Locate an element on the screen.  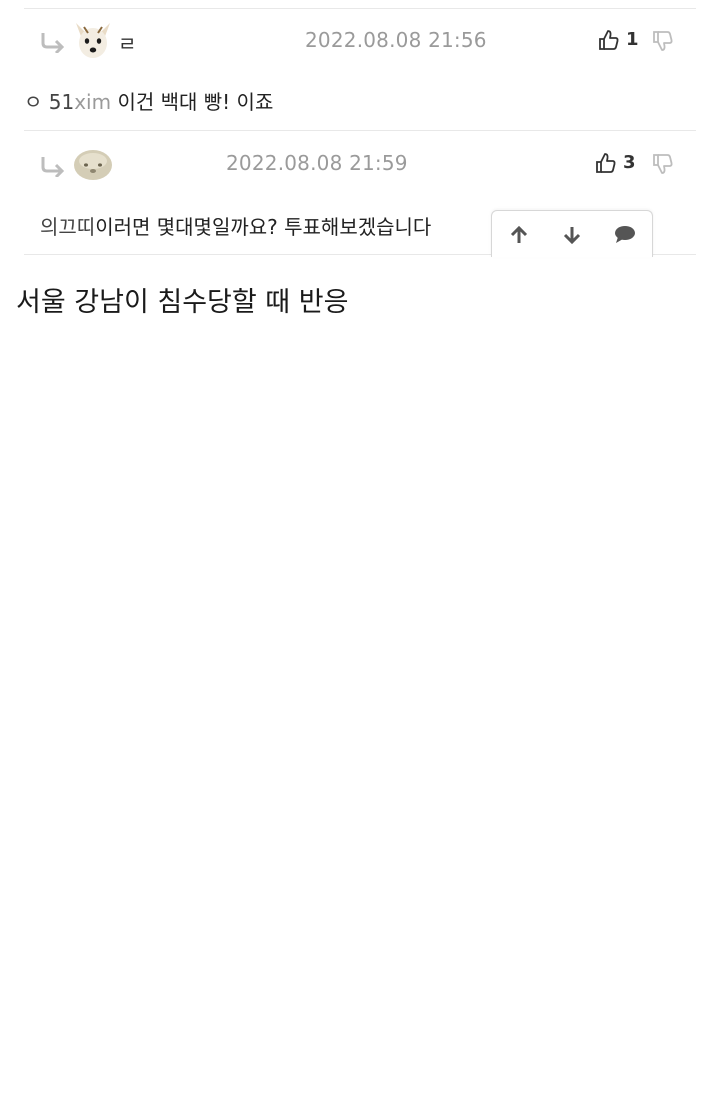
scroll-down-button is located at coordinates (572, 235).